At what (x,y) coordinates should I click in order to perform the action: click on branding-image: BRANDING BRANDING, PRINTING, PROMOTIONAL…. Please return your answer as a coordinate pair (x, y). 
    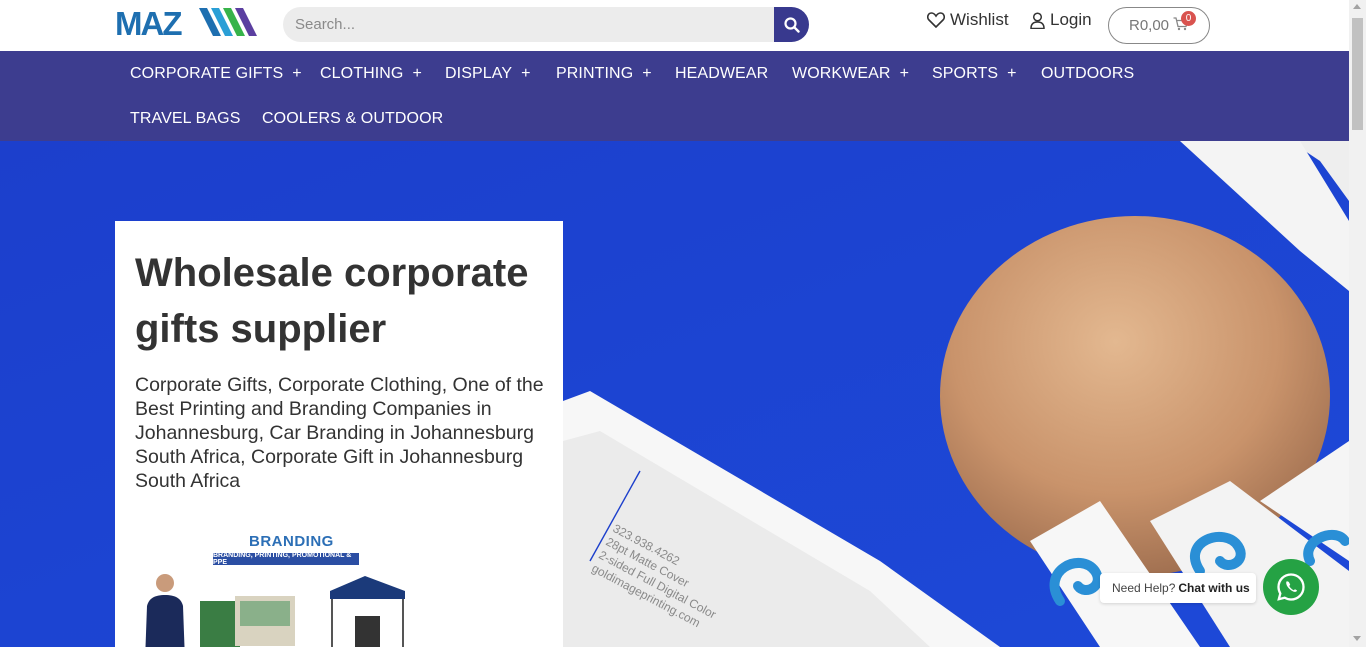
    Looking at the image, I should click on (283, 589).